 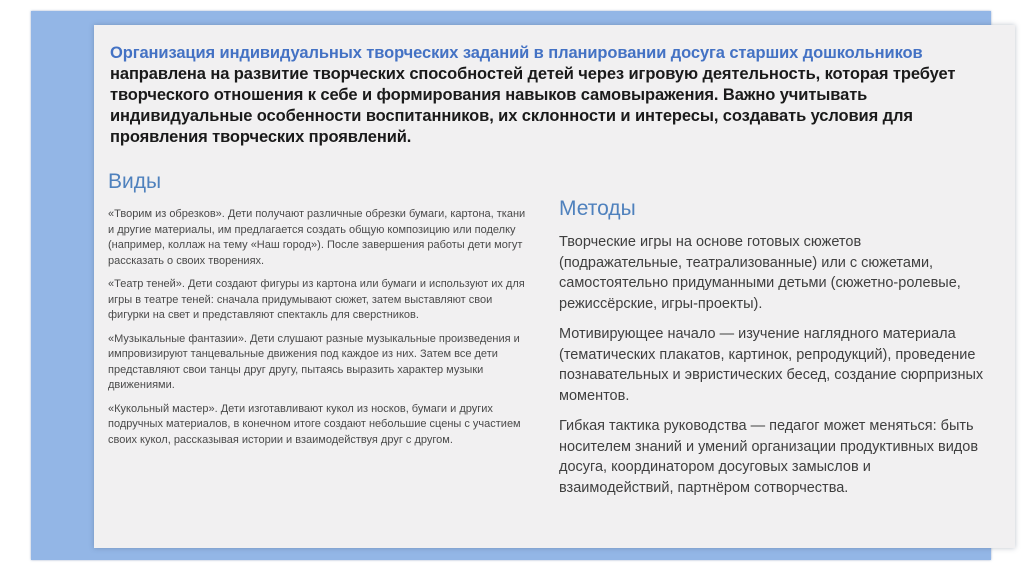 I want to click on metody-heading: Методы, so click(x=597, y=208).